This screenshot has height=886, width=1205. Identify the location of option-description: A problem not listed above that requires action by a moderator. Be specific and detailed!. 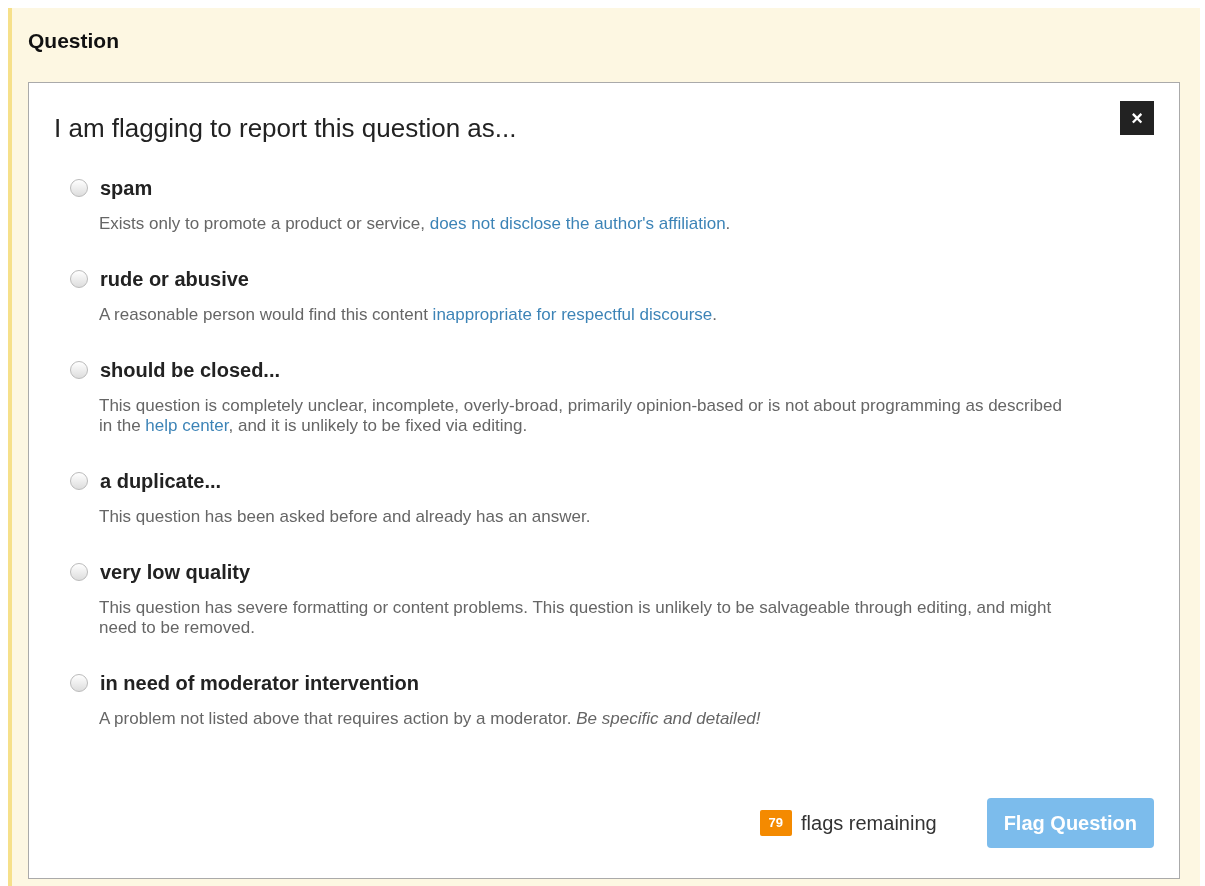
(430, 719).